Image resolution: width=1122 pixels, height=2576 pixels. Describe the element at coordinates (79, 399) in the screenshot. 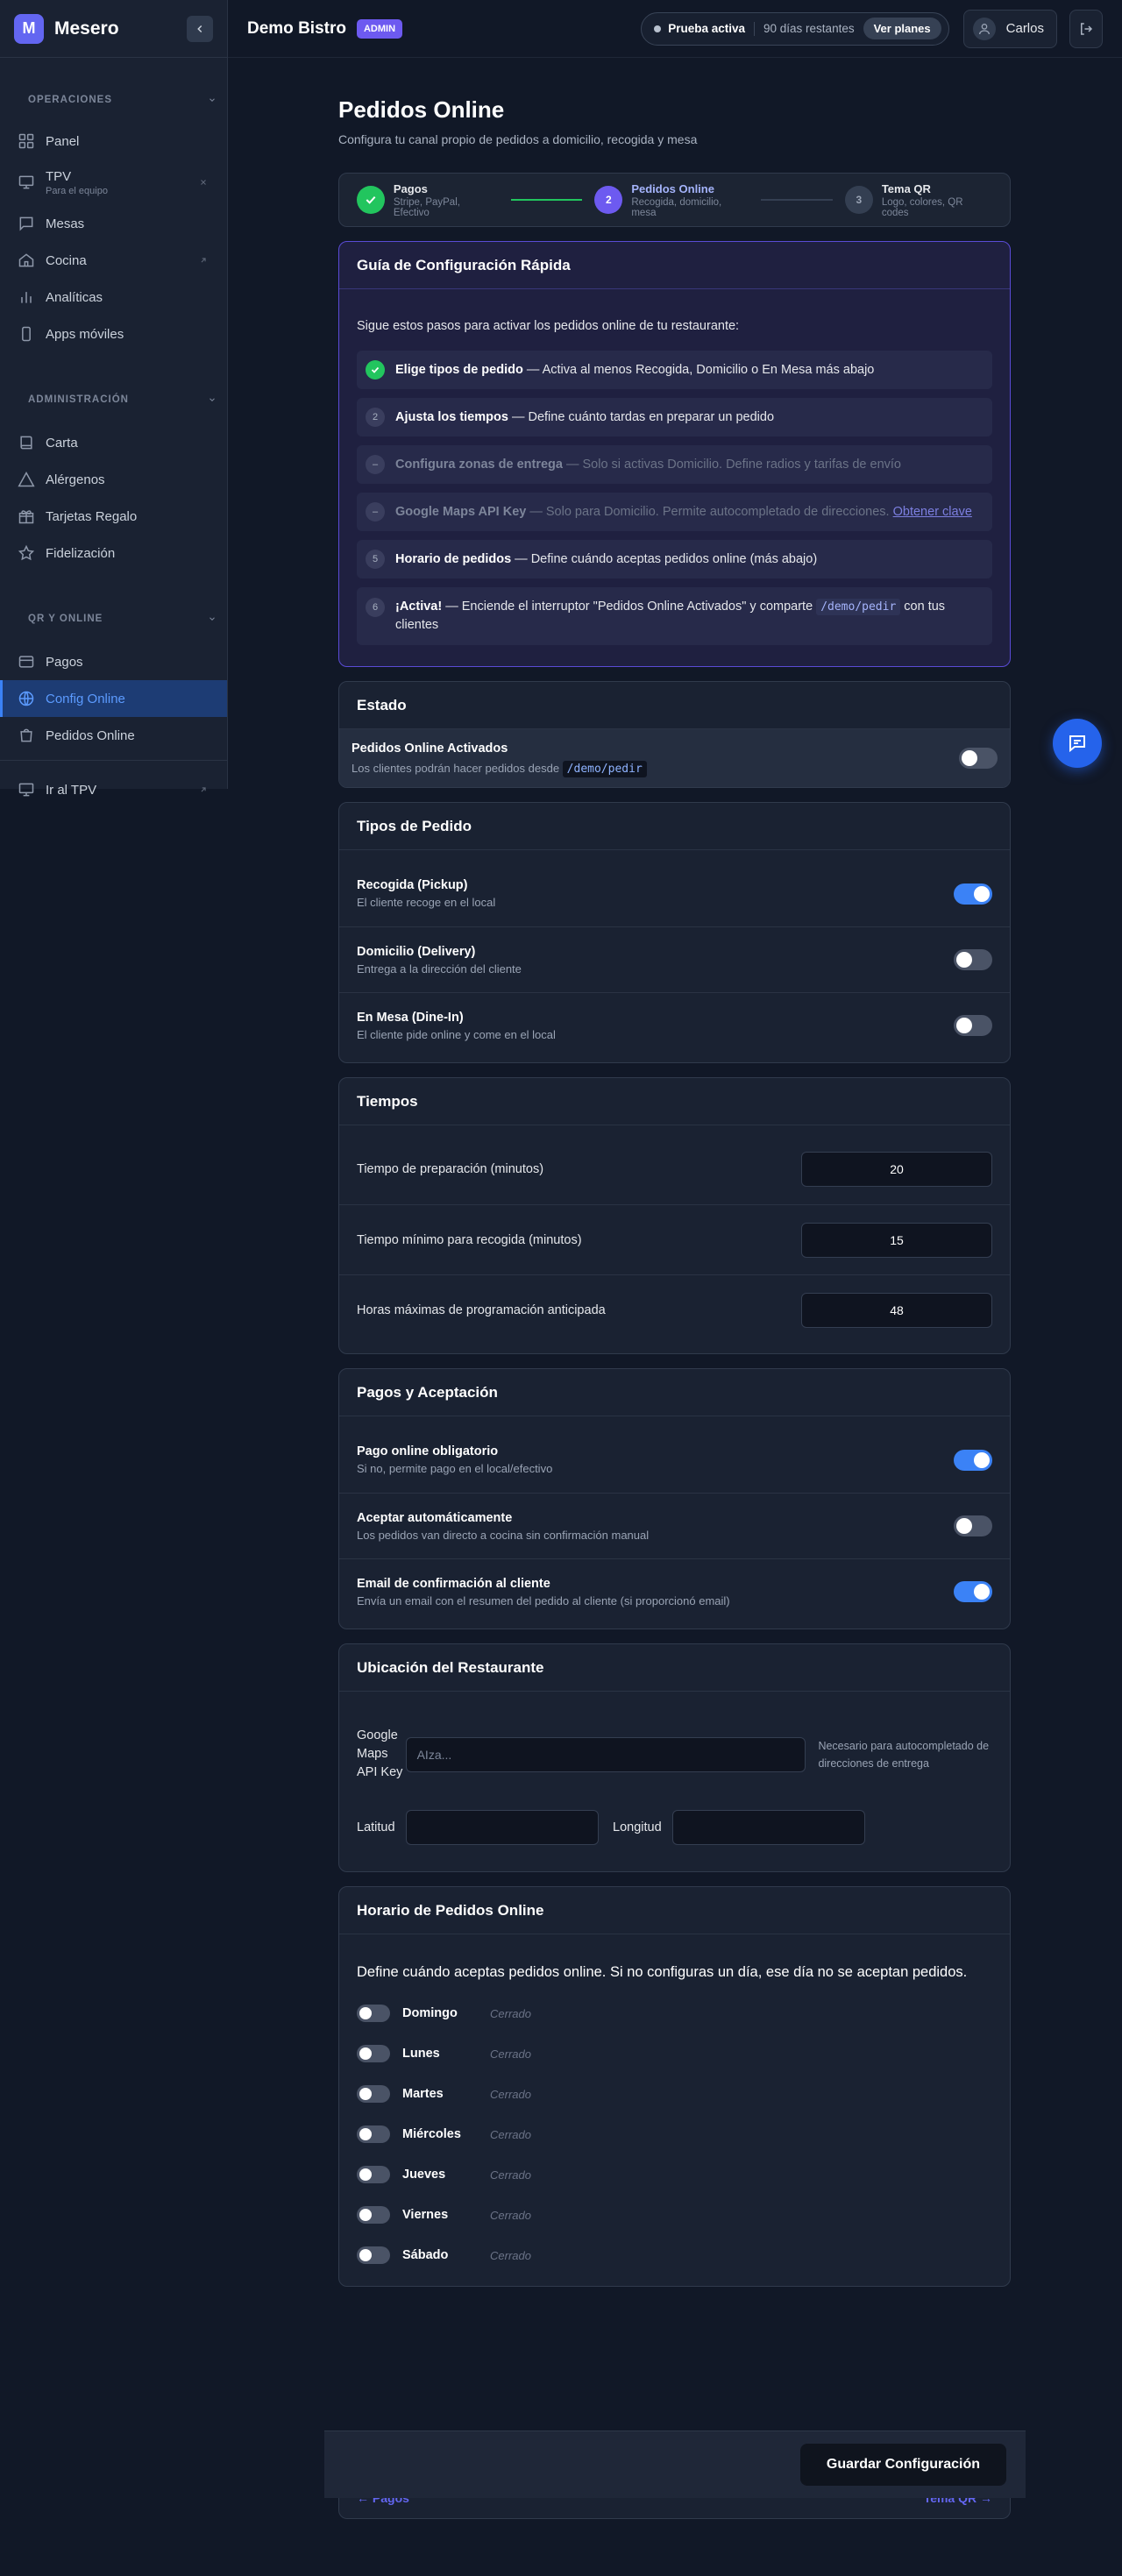

I see `section-title: ADMINISTRACIÓN` at that location.